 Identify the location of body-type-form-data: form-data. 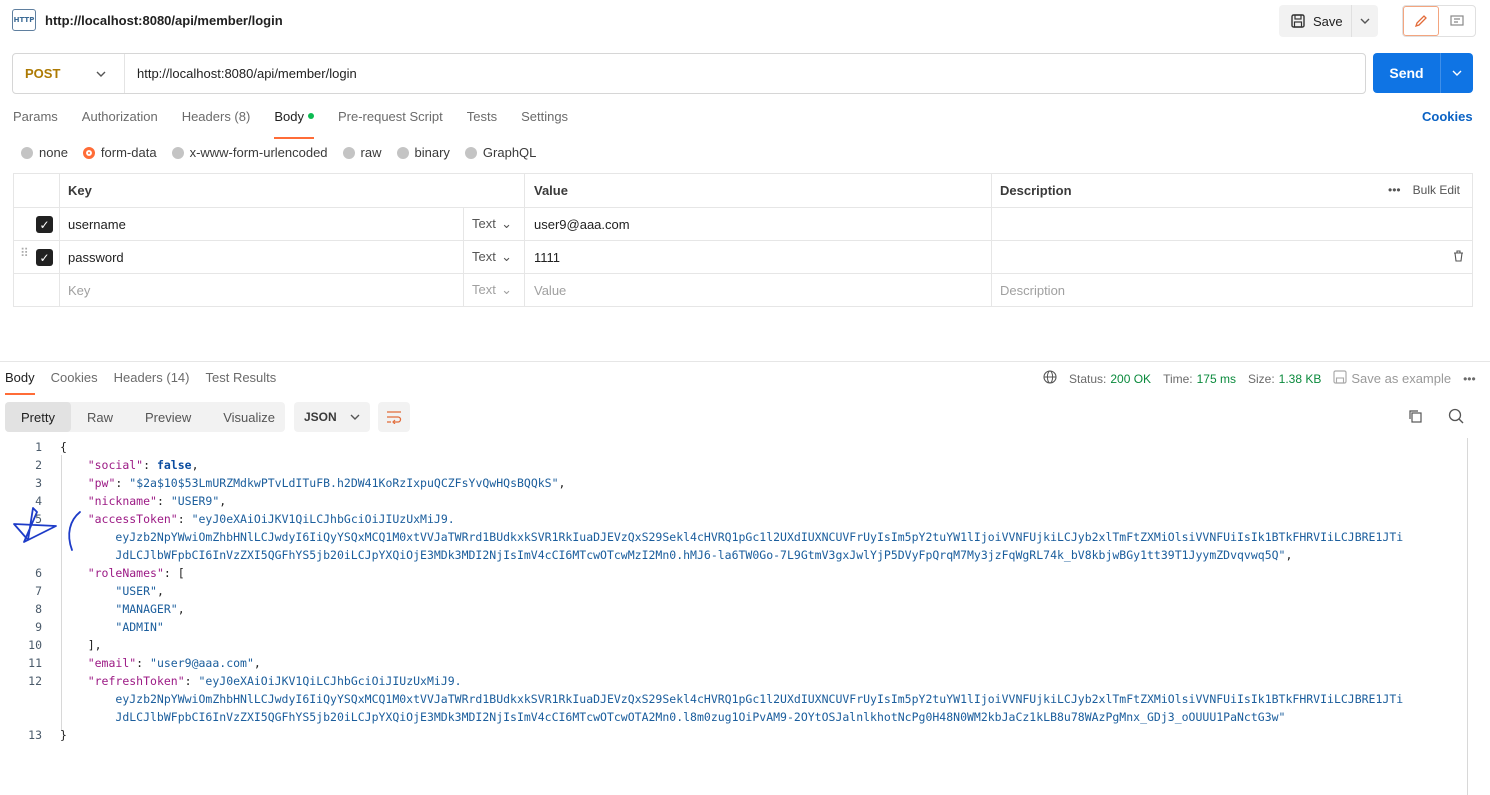
(119, 152).